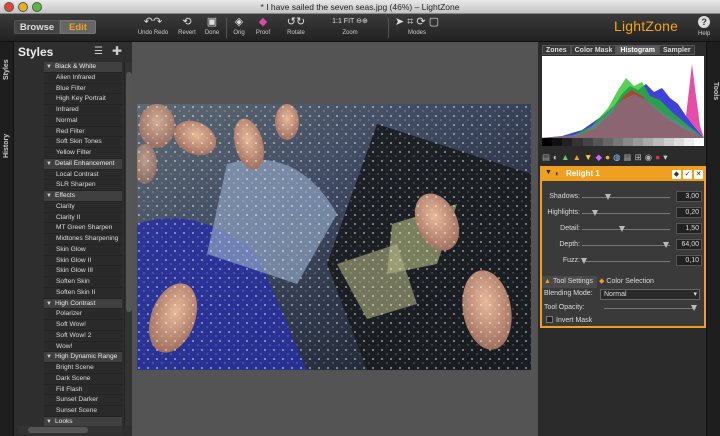  Describe the element at coordinates (83, 282) in the screenshot. I see `style-item: Soften Skin` at that location.